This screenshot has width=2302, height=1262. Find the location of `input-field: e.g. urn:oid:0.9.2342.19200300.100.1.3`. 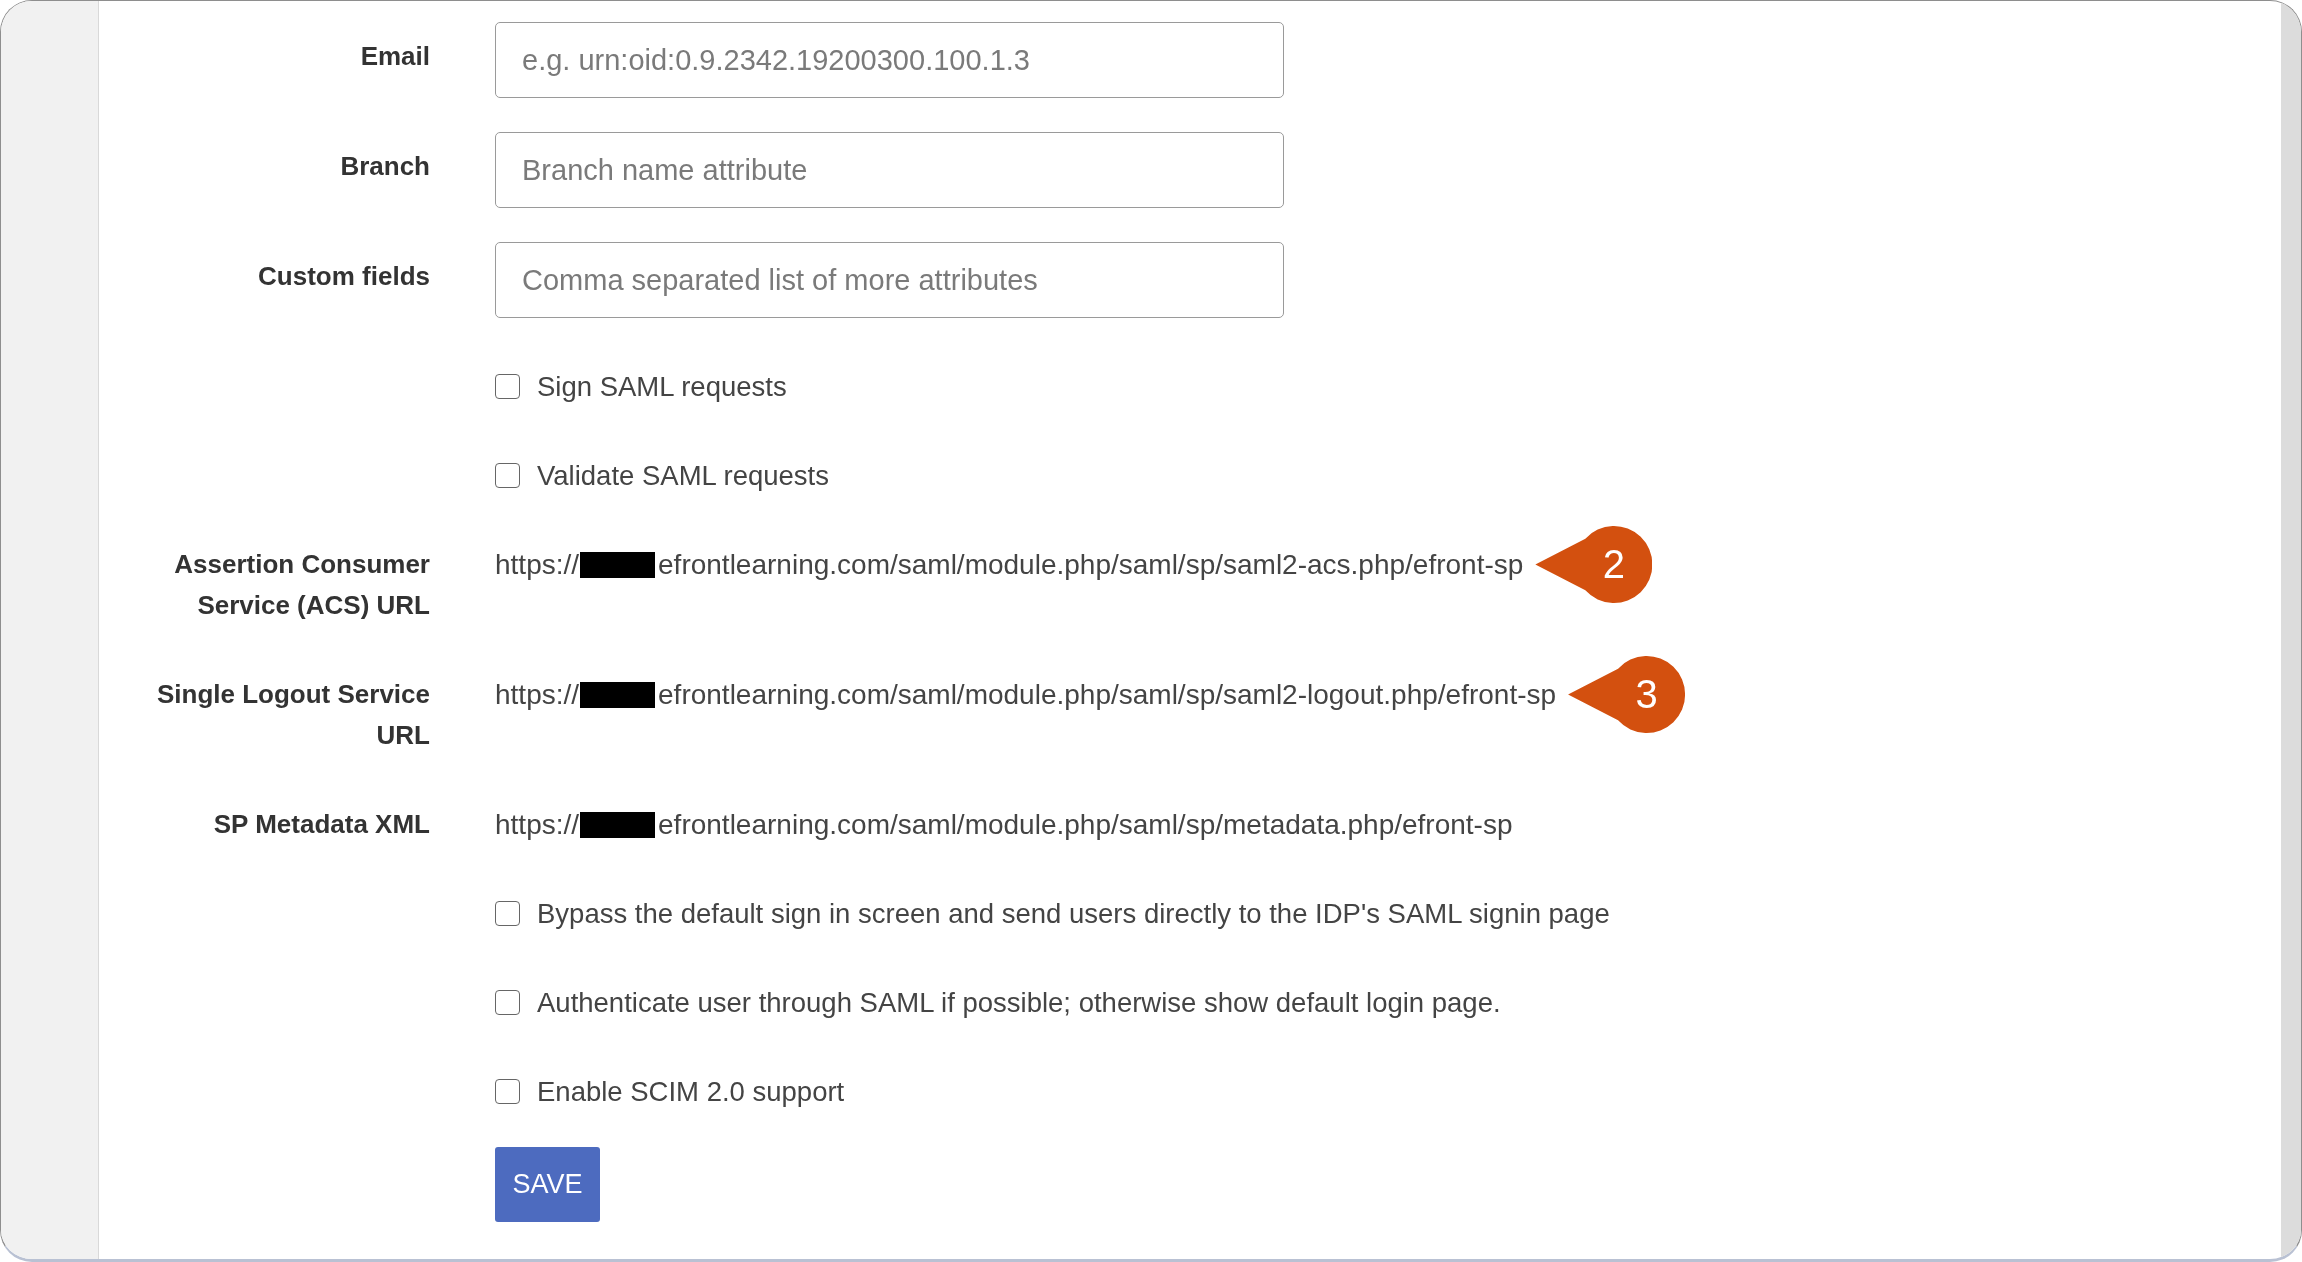

input-field: e.g. urn:oid:0.9.2342.19200300.100.1.3 is located at coordinates (889, 60).